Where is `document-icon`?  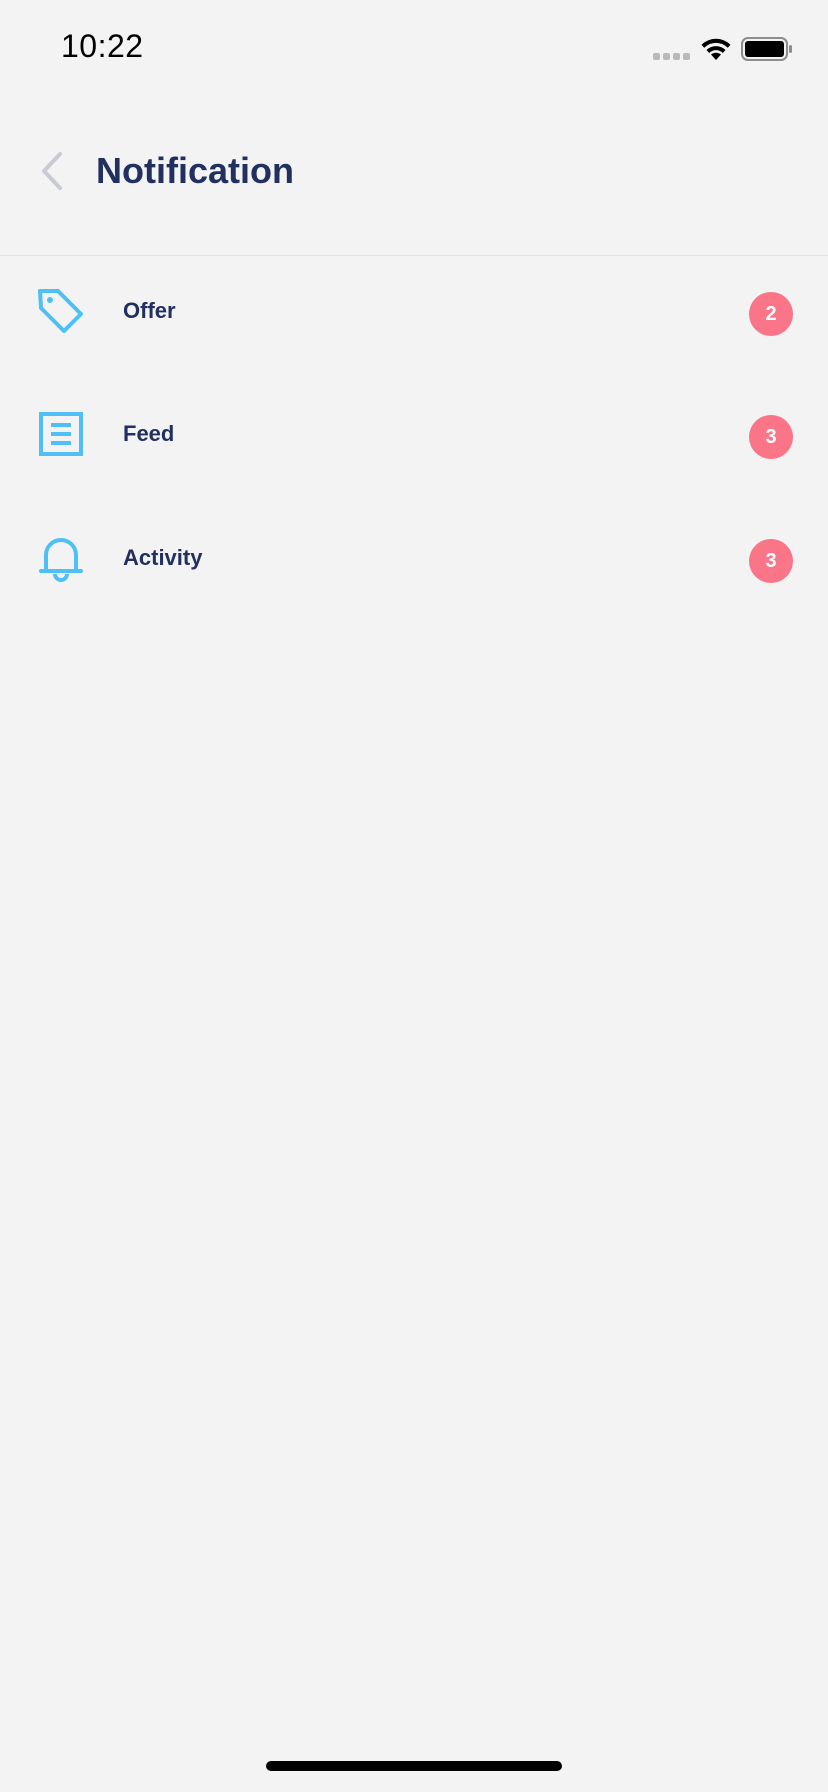 document-icon is located at coordinates (61, 434).